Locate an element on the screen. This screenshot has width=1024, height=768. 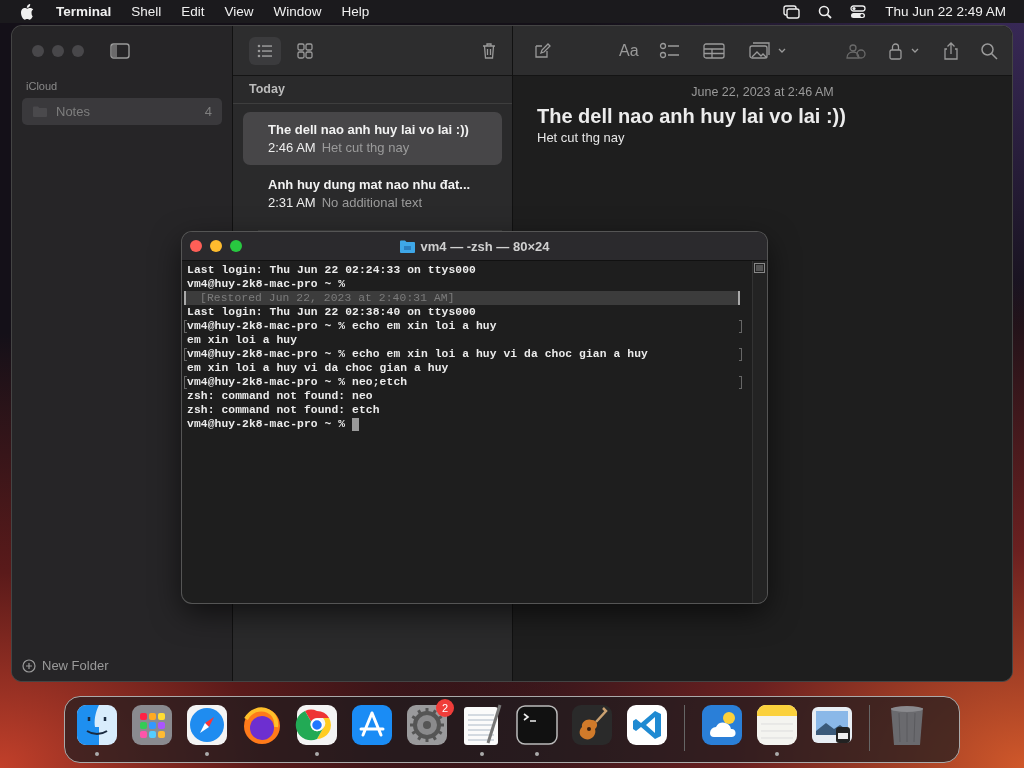
menu-item: Window is located at coordinates (297, 11).